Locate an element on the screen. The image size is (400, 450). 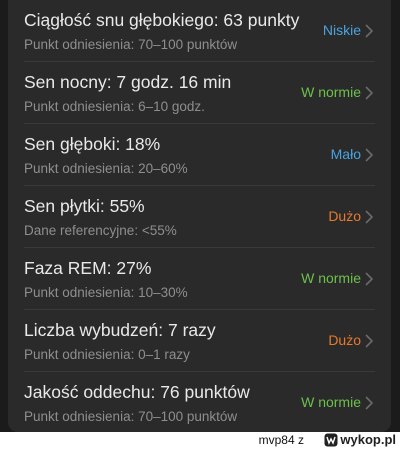
metric-title: Jakość oddechu: 76 punktów is located at coordinates (137, 392).